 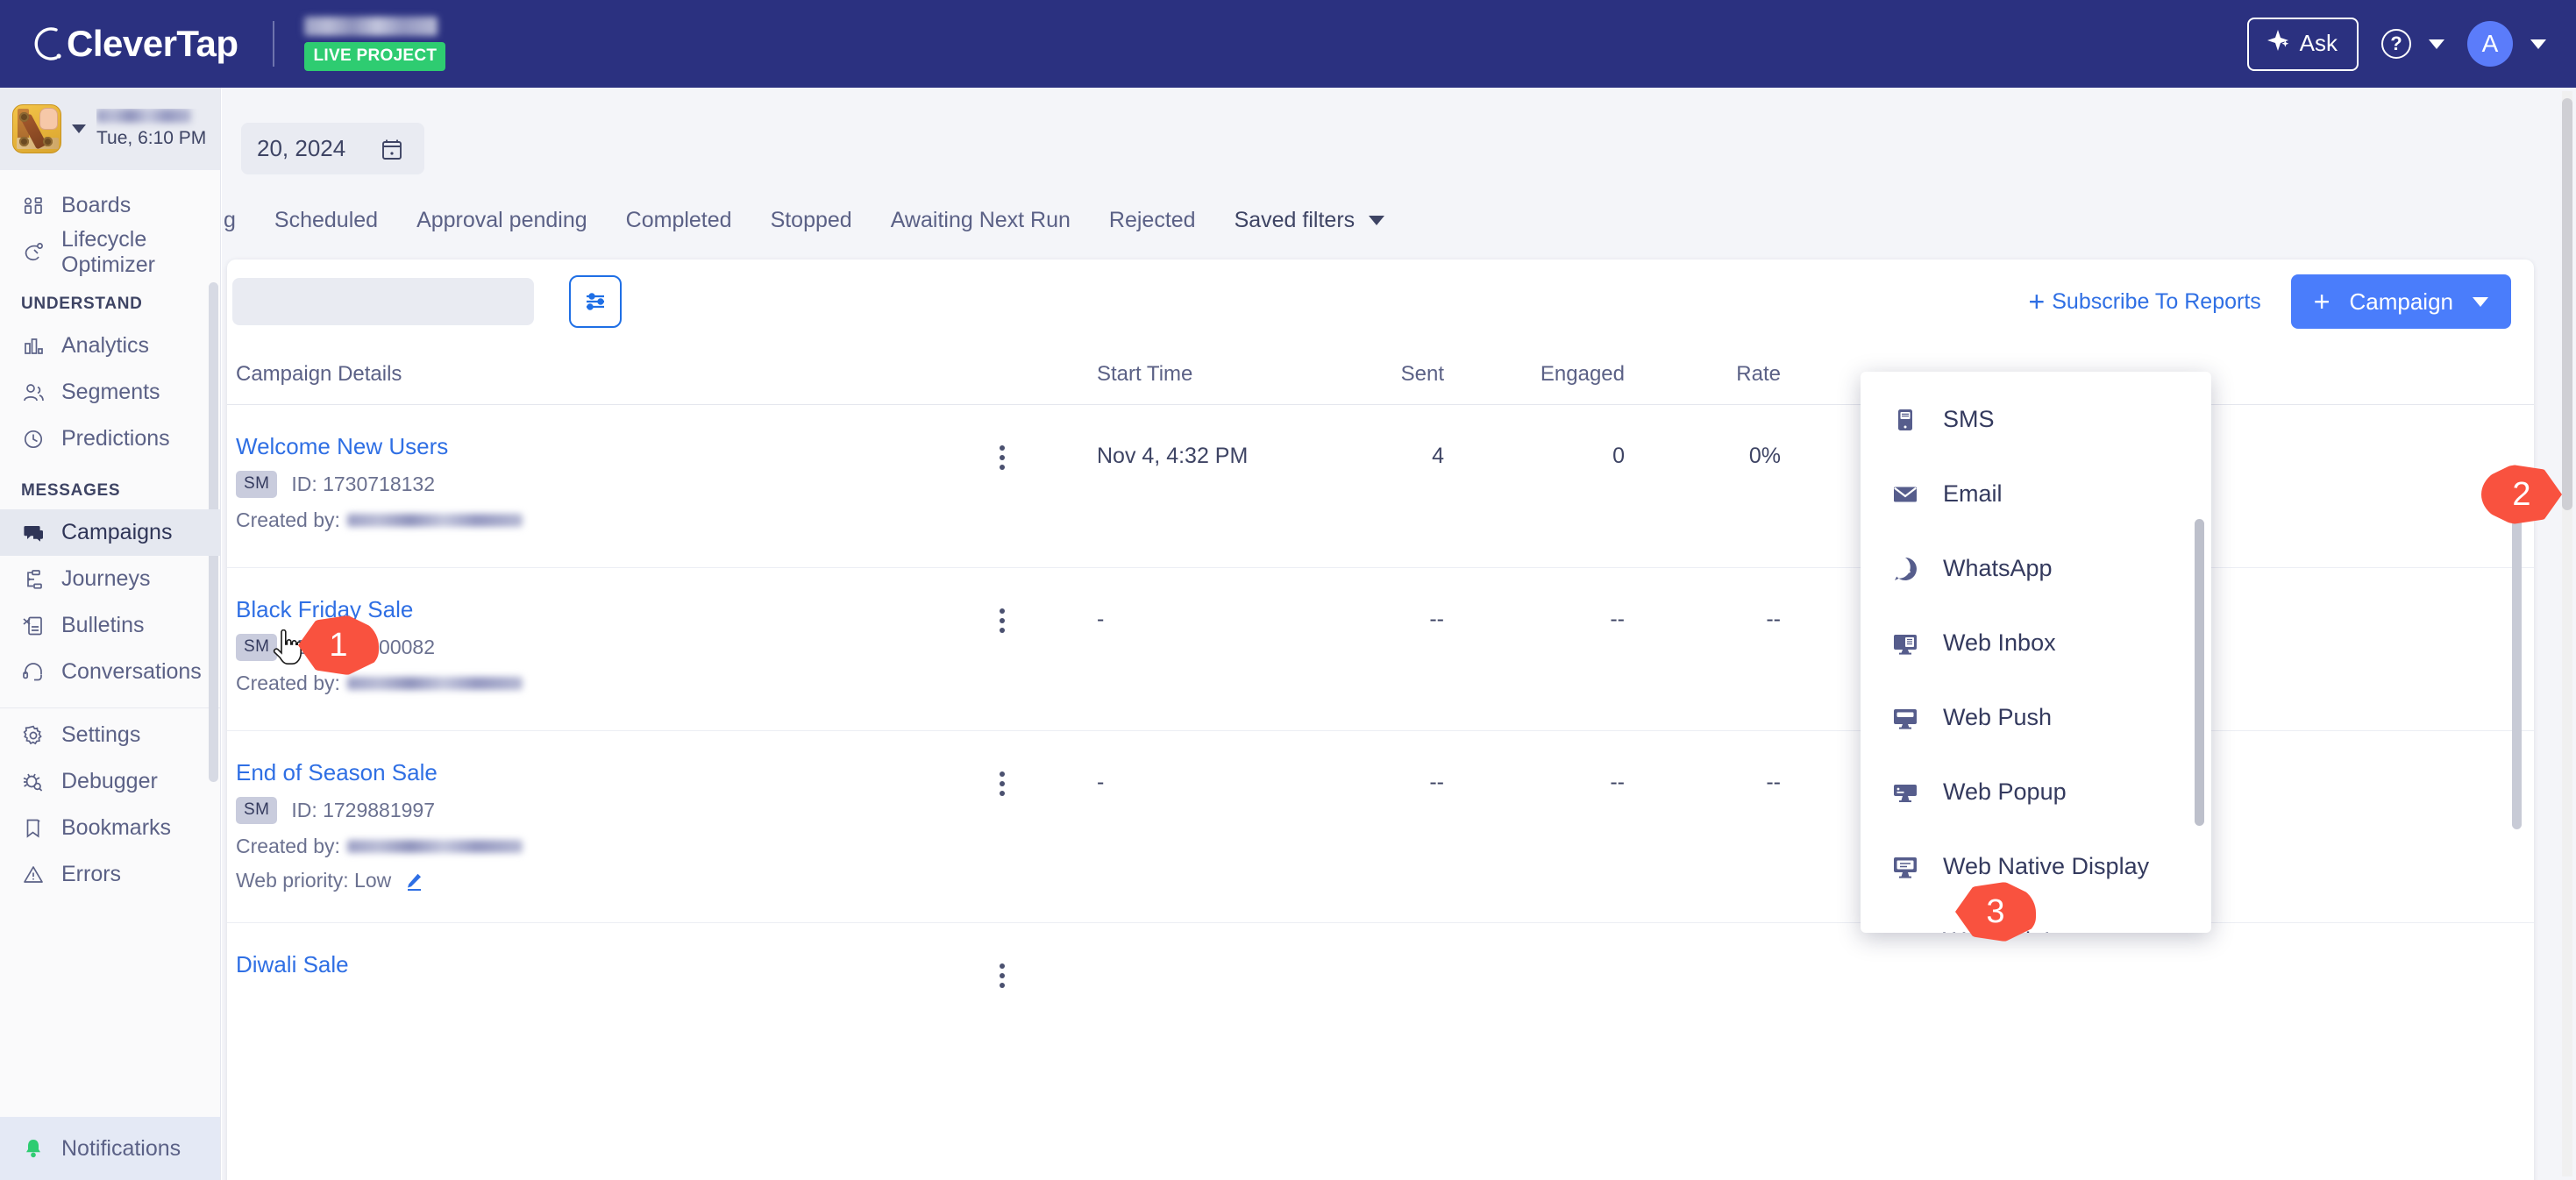 I want to click on campaign-name-link: Welcome New Users, so click(x=571, y=446).